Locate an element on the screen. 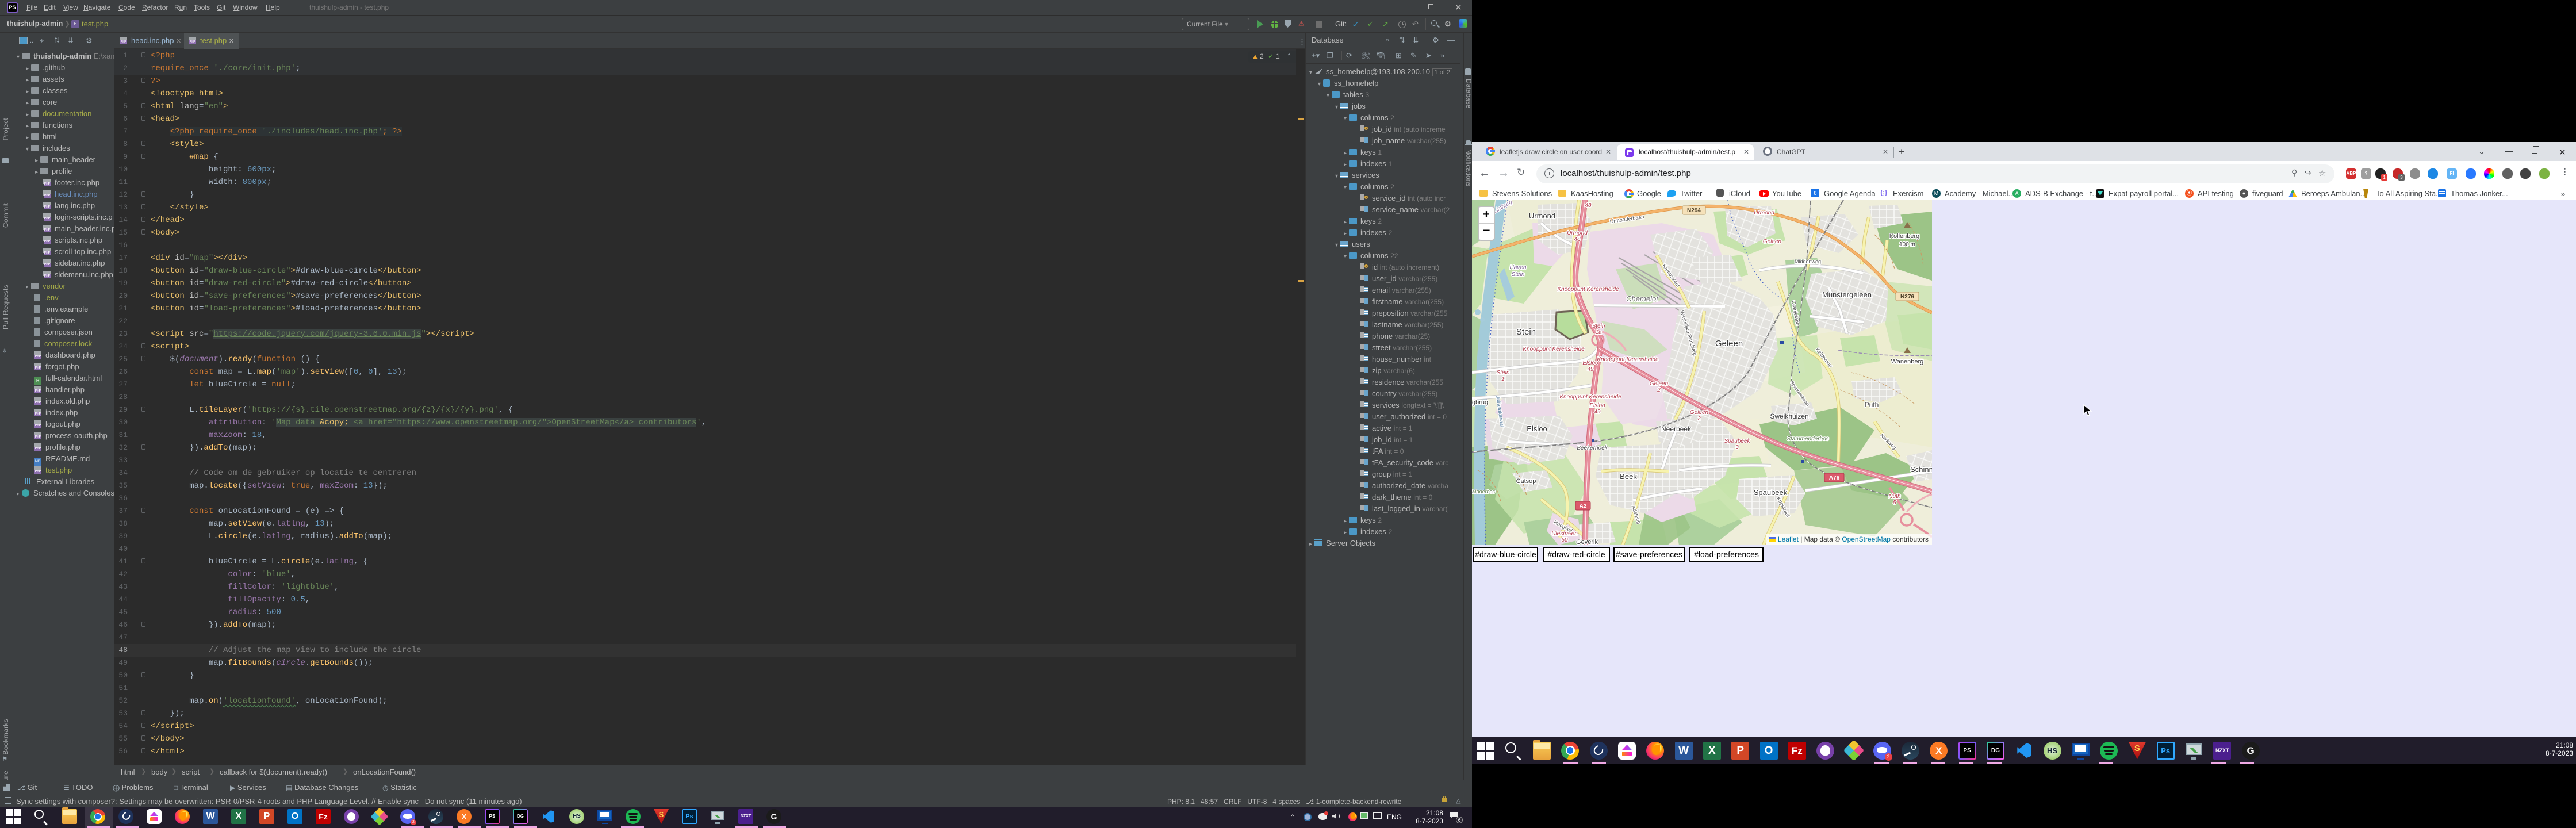 The height and width of the screenshot is (828, 2576). svg-text: Stammenderbos is located at coordinates (1807, 439).